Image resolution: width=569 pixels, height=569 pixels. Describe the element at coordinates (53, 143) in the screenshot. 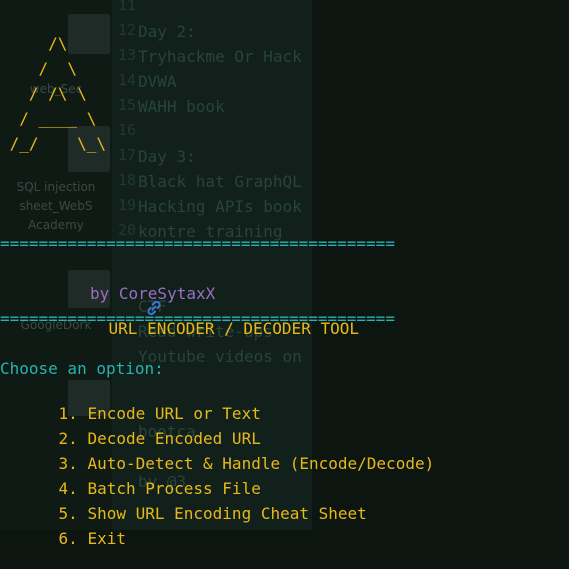

I see `ascii-logo-line: /_/ \_\` at that location.